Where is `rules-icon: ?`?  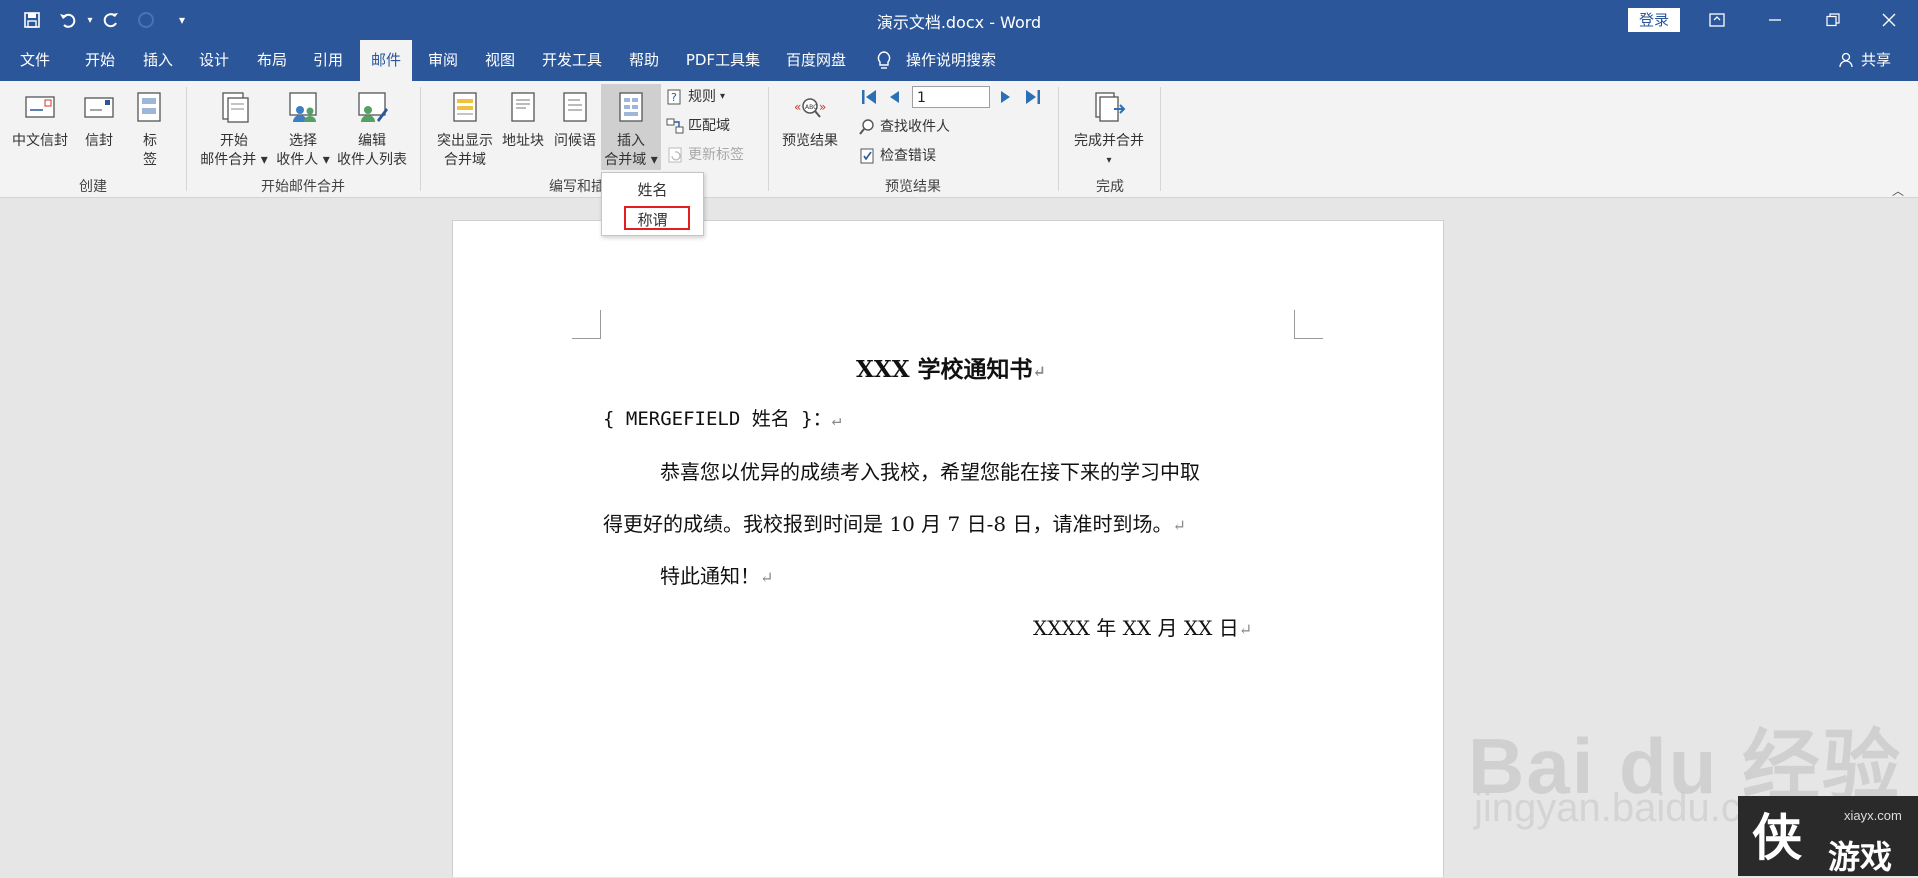 rules-icon: ? is located at coordinates (674, 97).